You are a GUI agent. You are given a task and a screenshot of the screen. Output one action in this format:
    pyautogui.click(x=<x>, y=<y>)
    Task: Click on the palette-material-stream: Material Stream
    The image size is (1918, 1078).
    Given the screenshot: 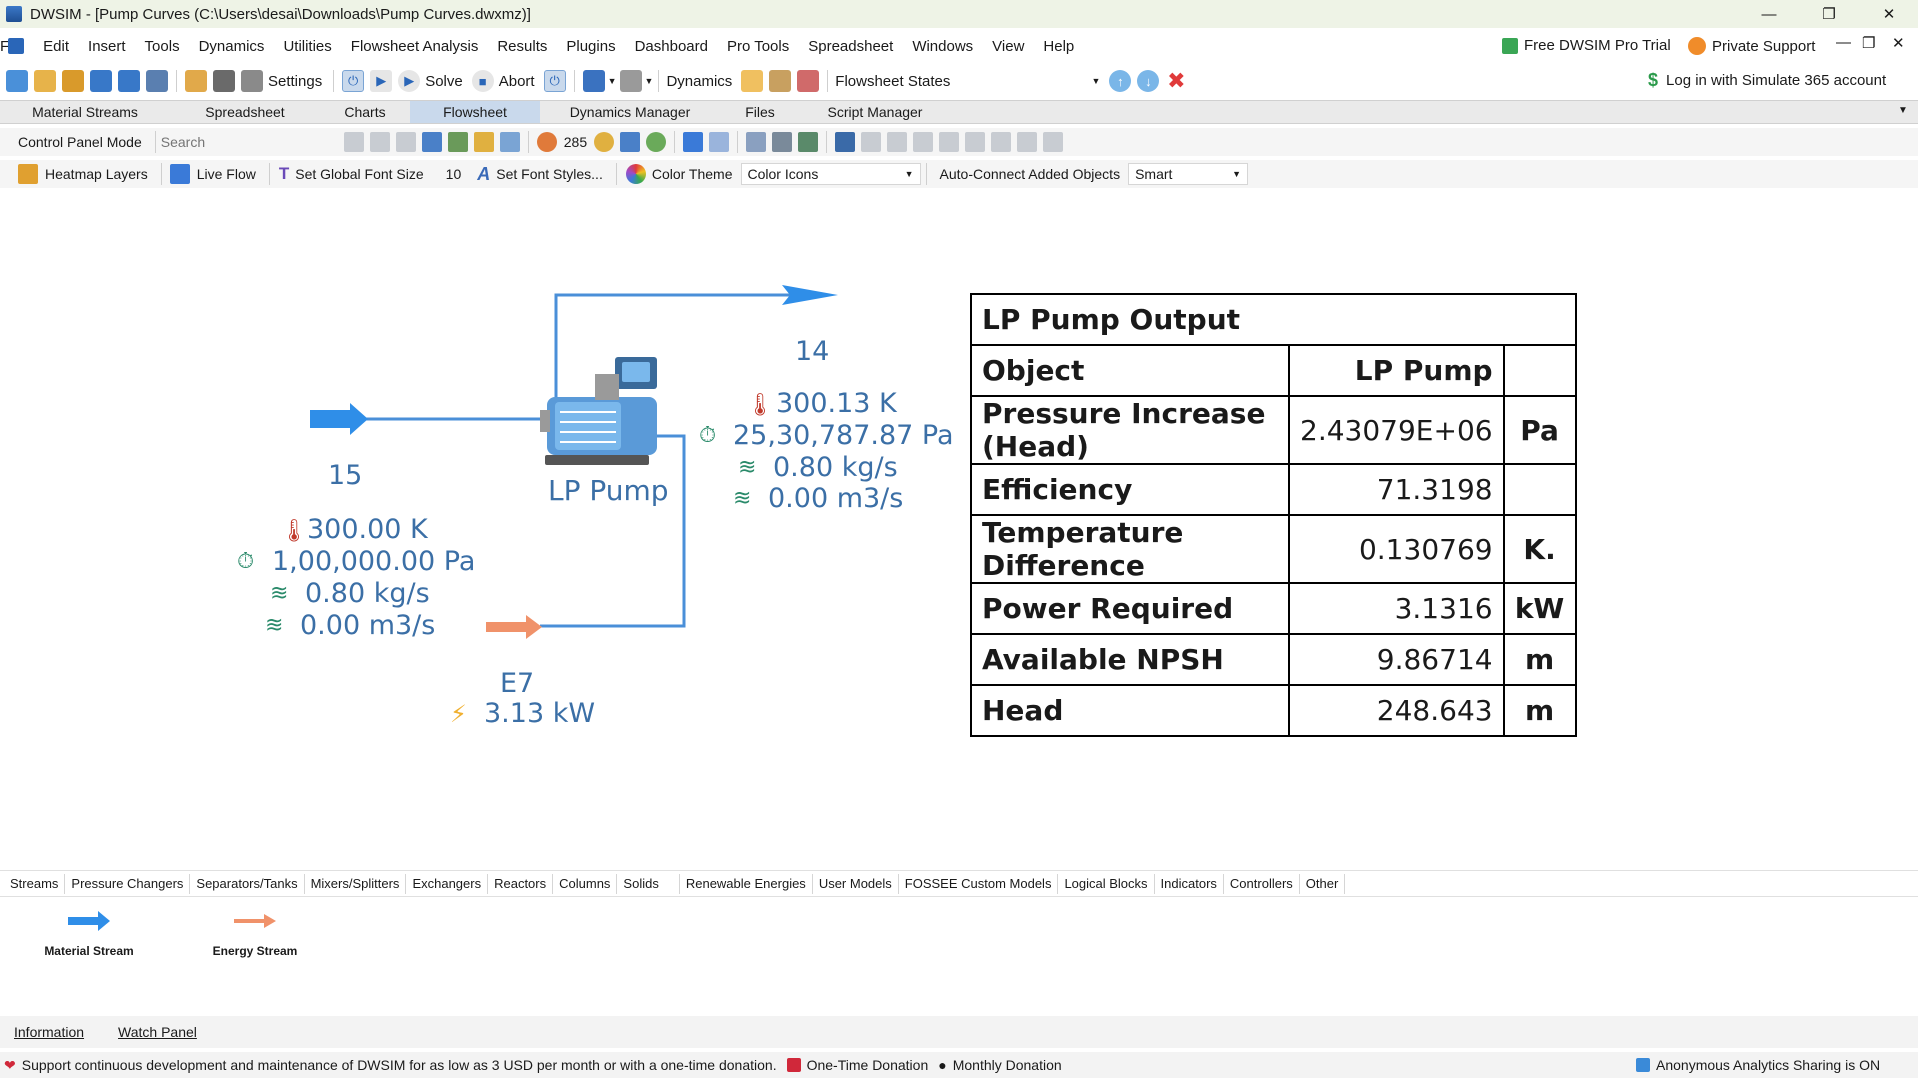 What is the action you would take?
    pyautogui.click(x=89, y=933)
    